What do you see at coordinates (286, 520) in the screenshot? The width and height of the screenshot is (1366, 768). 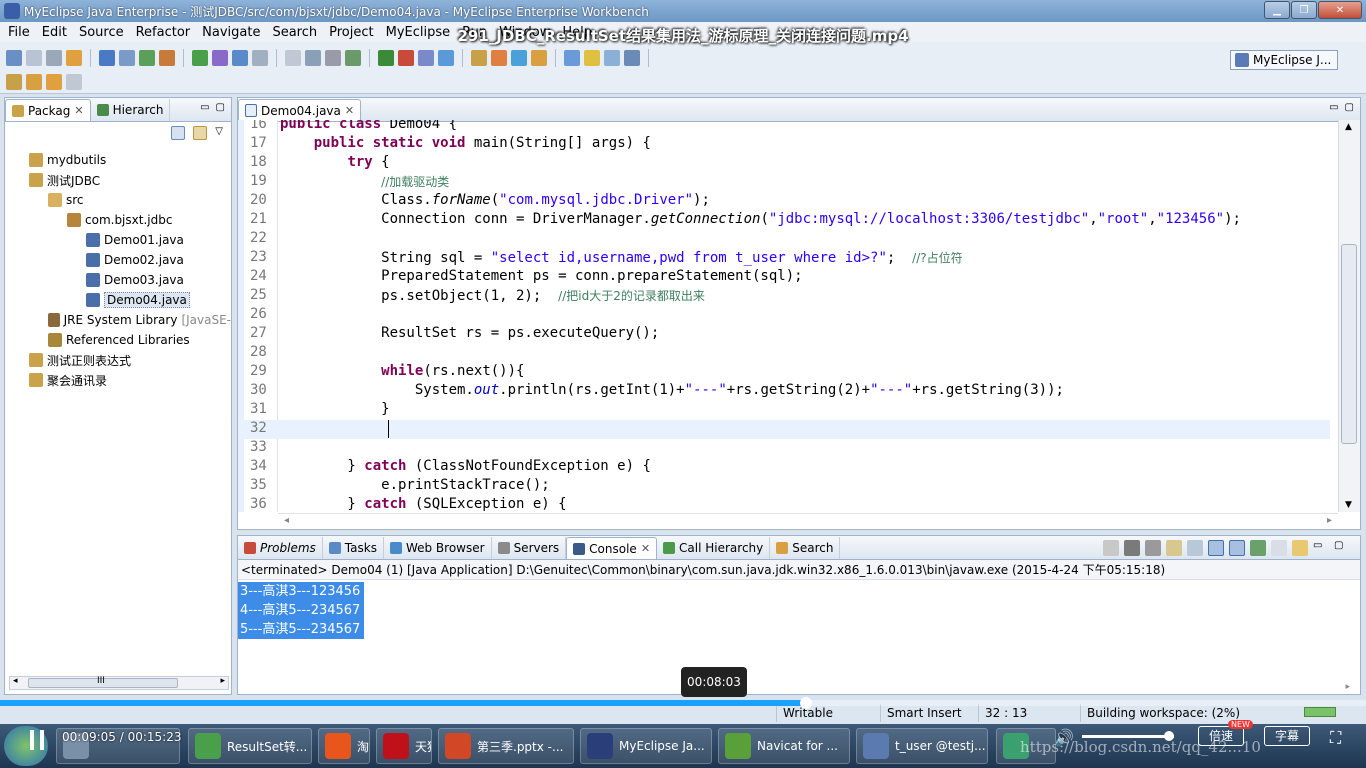 I see `scroll-left-icon: ◂` at bounding box center [286, 520].